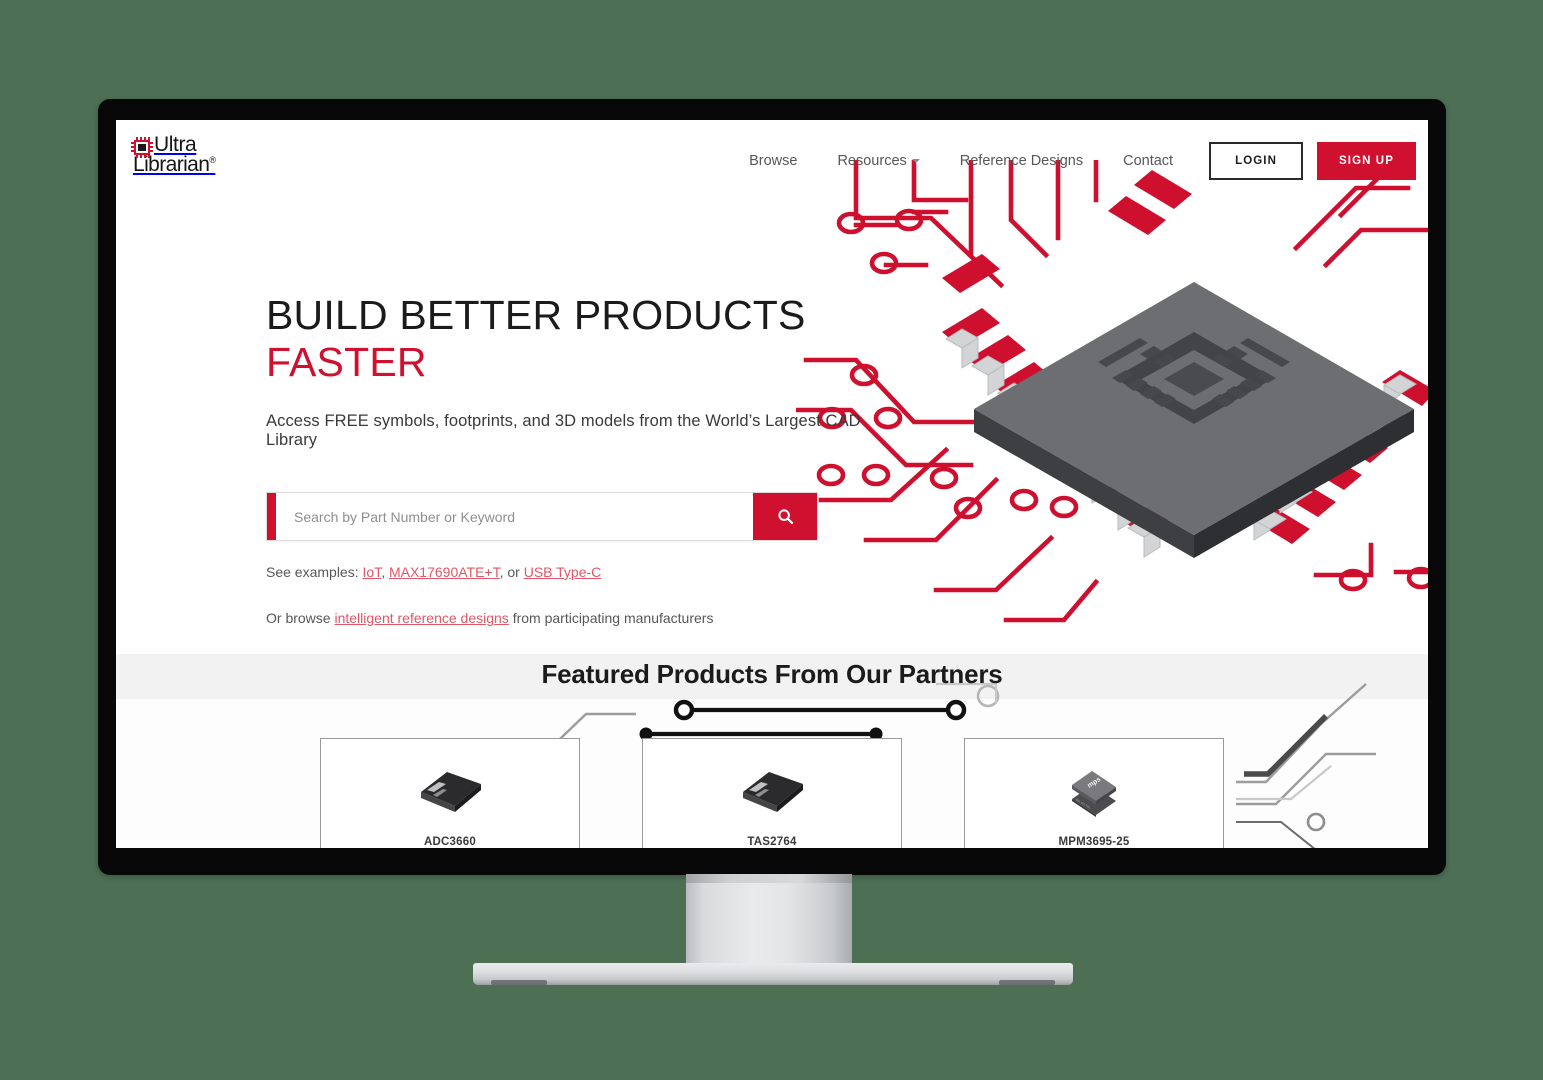  What do you see at coordinates (773, 974) in the screenshot?
I see `monitor-base` at bounding box center [773, 974].